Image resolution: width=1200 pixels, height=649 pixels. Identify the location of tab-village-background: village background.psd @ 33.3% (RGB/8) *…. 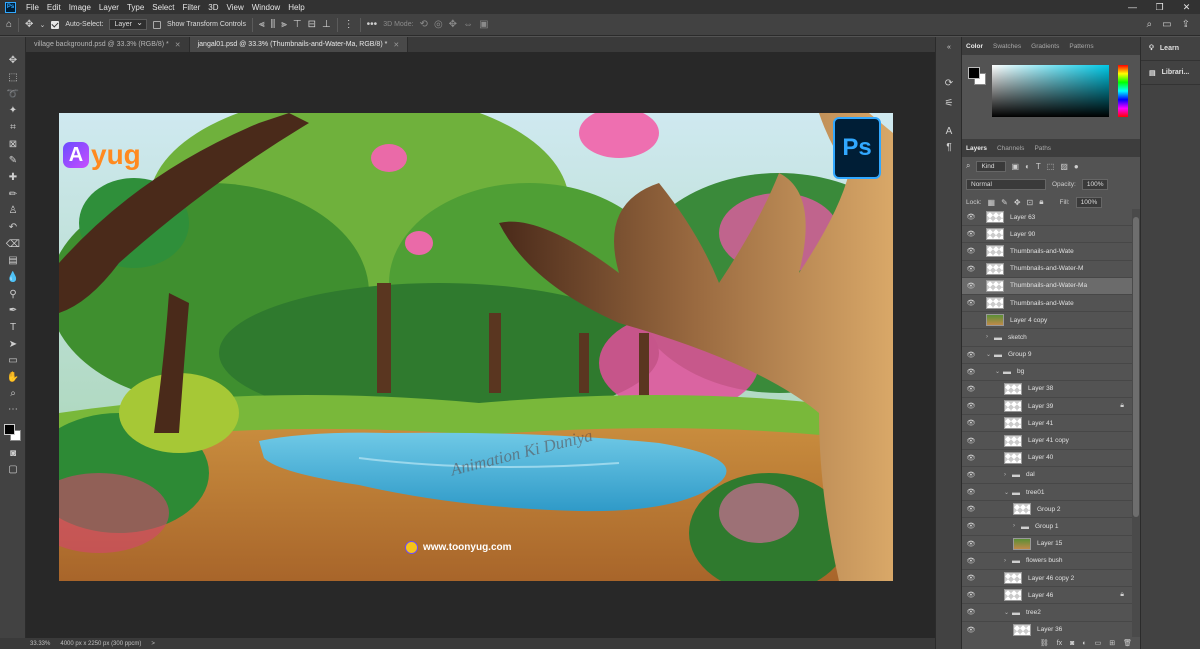
(108, 44).